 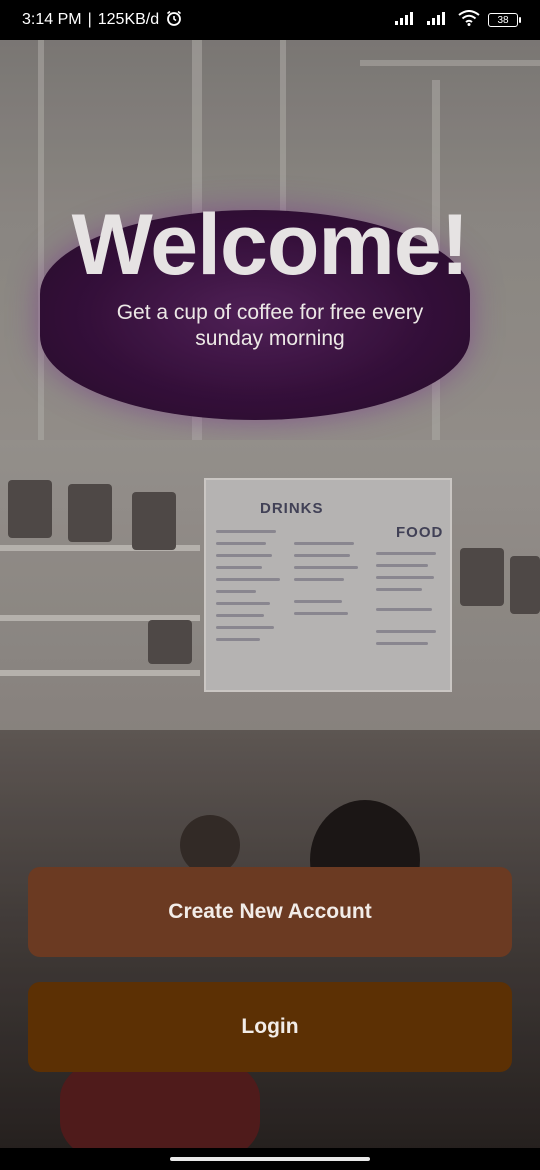 What do you see at coordinates (128, 19) in the screenshot?
I see `network-speed: 125KB/d` at bounding box center [128, 19].